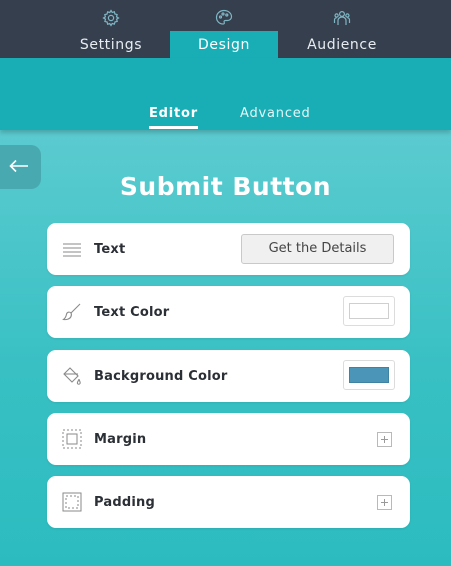 This screenshot has height=566, width=451. I want to click on text-lines-icon, so click(72, 250).